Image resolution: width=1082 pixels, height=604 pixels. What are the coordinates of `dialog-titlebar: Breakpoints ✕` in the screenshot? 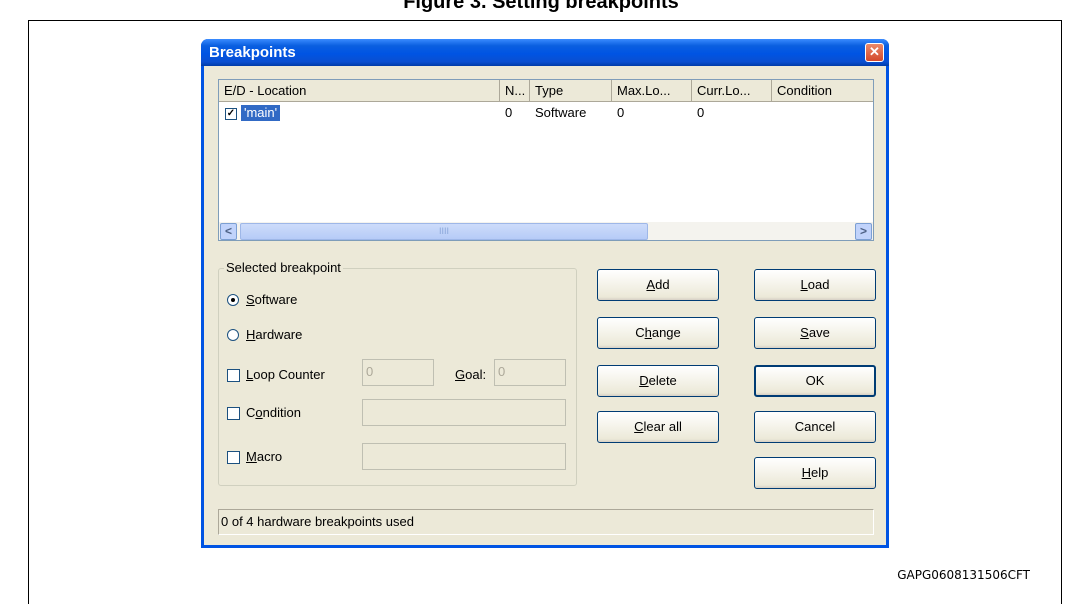 It's located at (545, 52).